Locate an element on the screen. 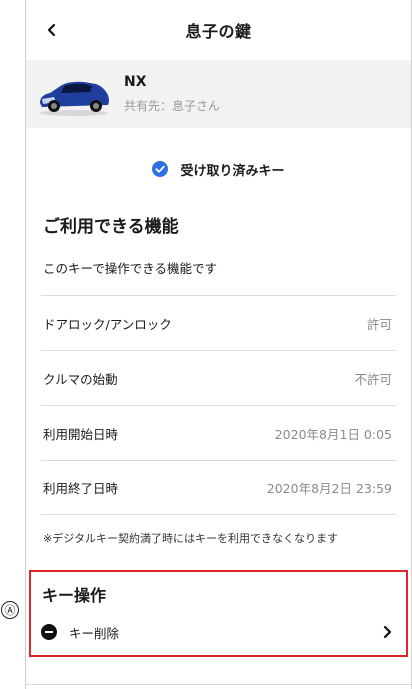 The image size is (412, 689). bottom-divider is located at coordinates (218, 684).